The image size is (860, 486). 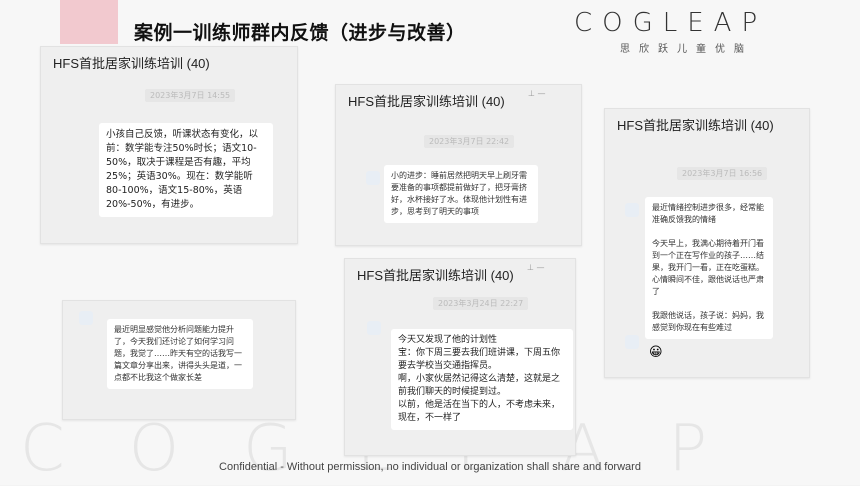 I want to click on brand-logo: COGLEAP 思欣跃儿童优脑, so click(x=694, y=31).